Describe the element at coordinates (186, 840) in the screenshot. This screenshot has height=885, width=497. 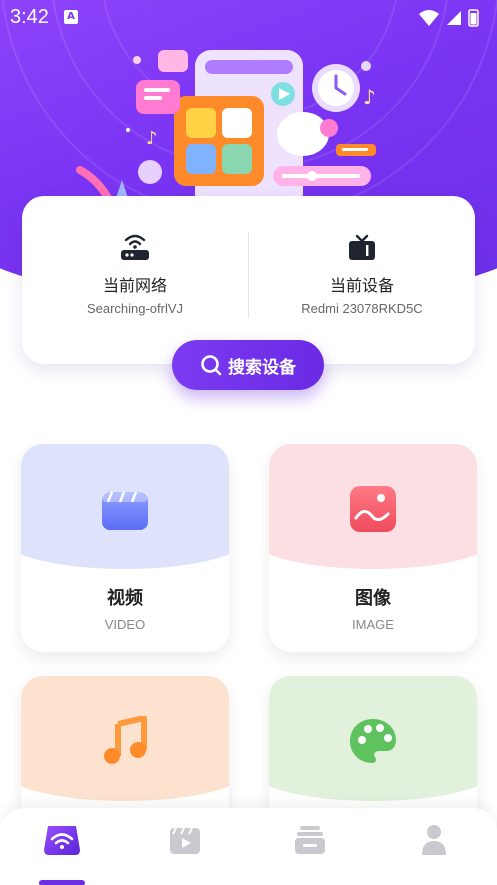
I see `clapper-play-icon` at that location.